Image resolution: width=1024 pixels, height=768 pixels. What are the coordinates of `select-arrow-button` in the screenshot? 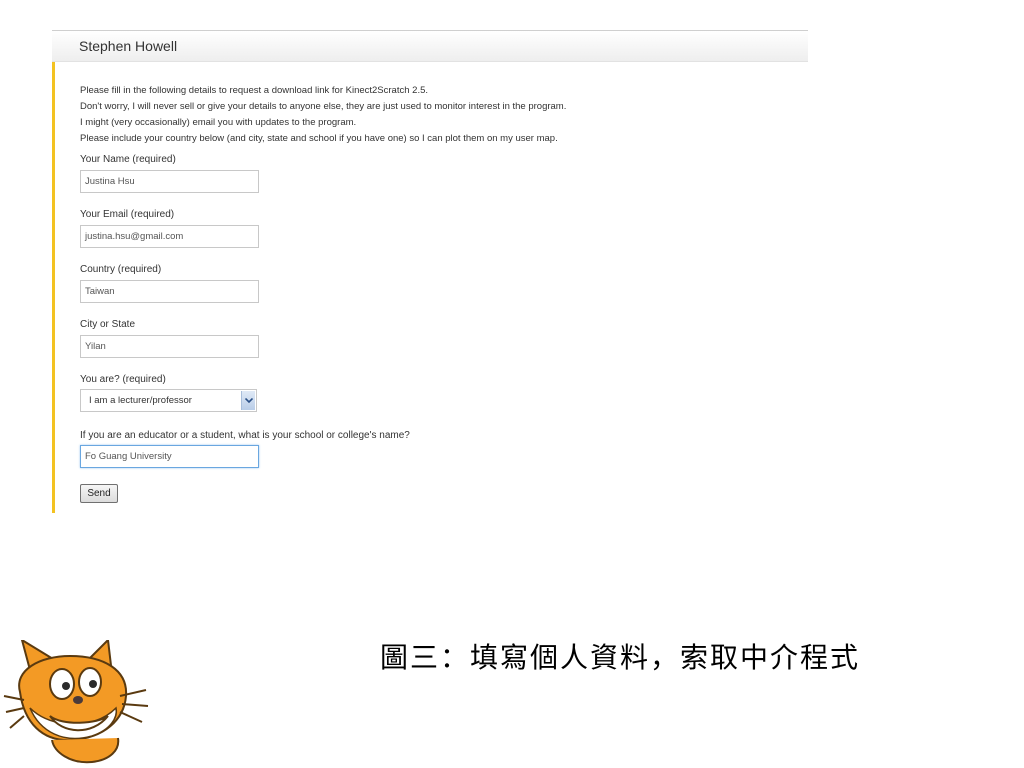 It's located at (248, 400).